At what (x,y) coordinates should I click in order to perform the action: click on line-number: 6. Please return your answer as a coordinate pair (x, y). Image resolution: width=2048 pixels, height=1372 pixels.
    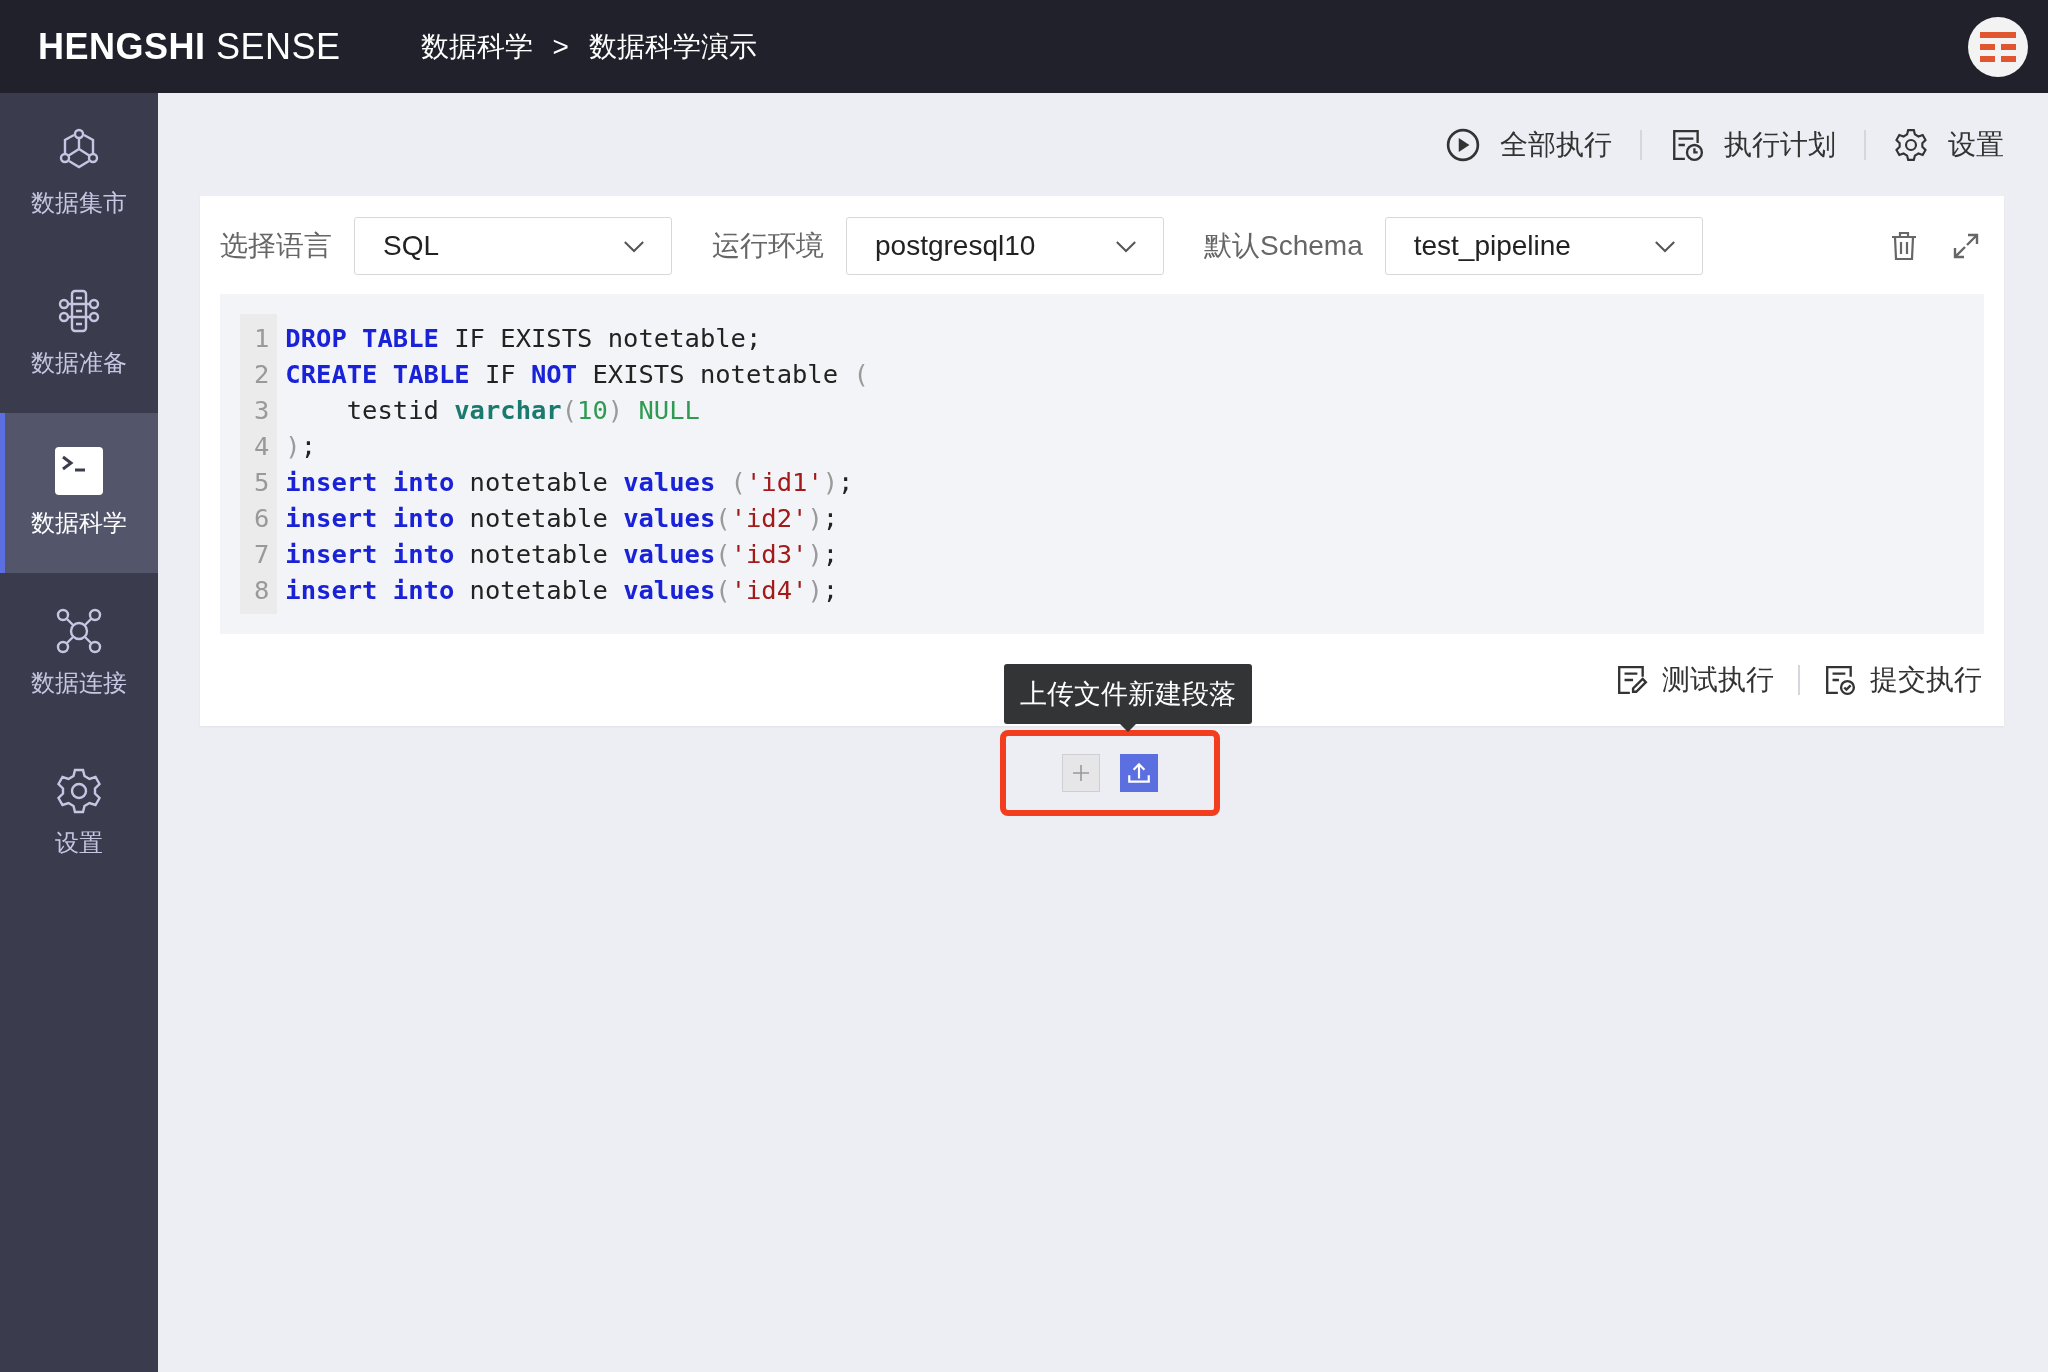
    Looking at the image, I should click on (262, 518).